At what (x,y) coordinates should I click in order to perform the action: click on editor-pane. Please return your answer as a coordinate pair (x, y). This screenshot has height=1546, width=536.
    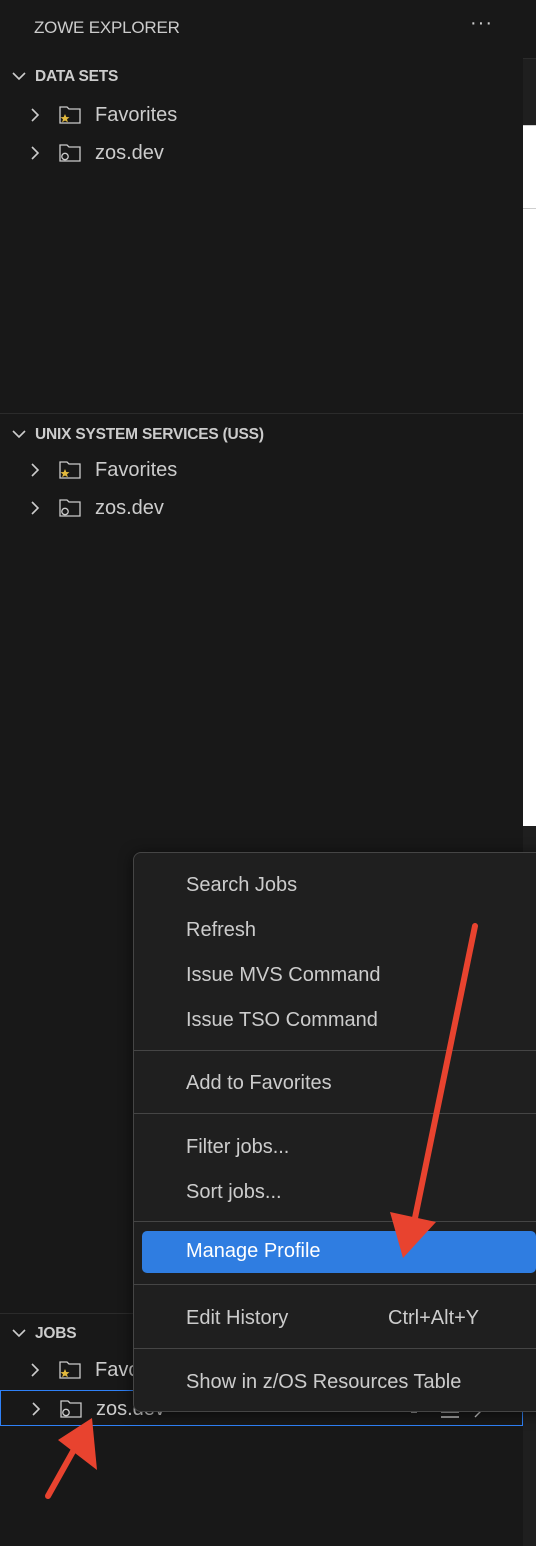
    Looking at the image, I should click on (529, 475).